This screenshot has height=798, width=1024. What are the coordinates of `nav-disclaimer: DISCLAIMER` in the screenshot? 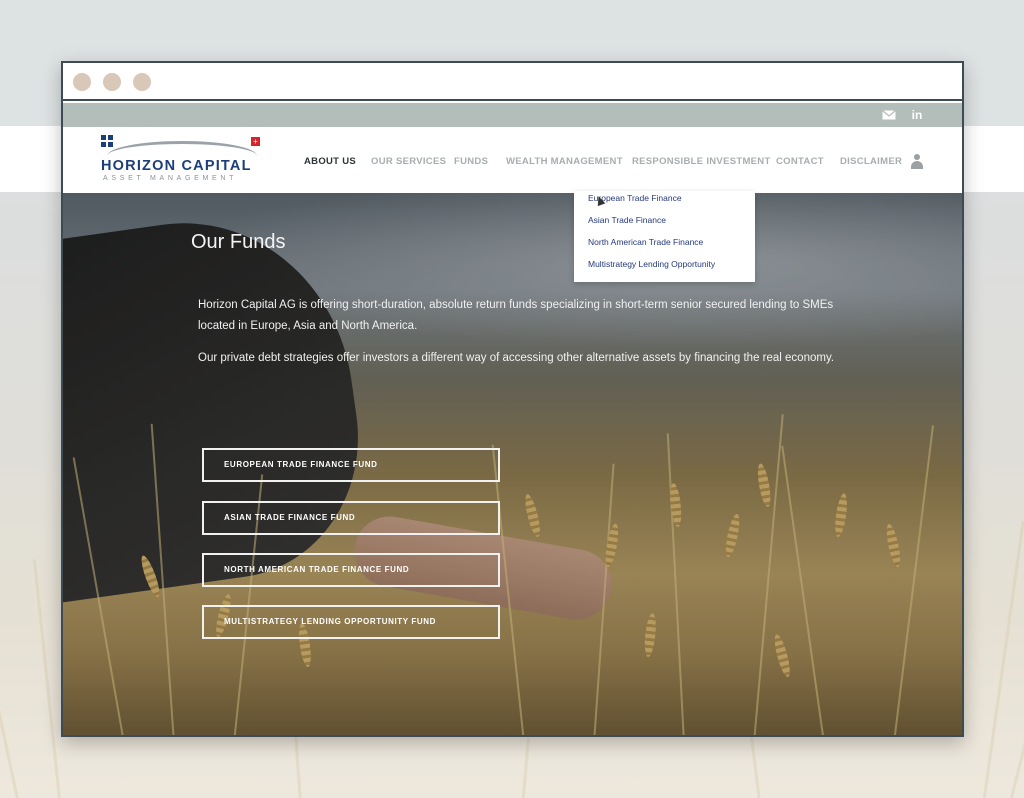 It's located at (871, 161).